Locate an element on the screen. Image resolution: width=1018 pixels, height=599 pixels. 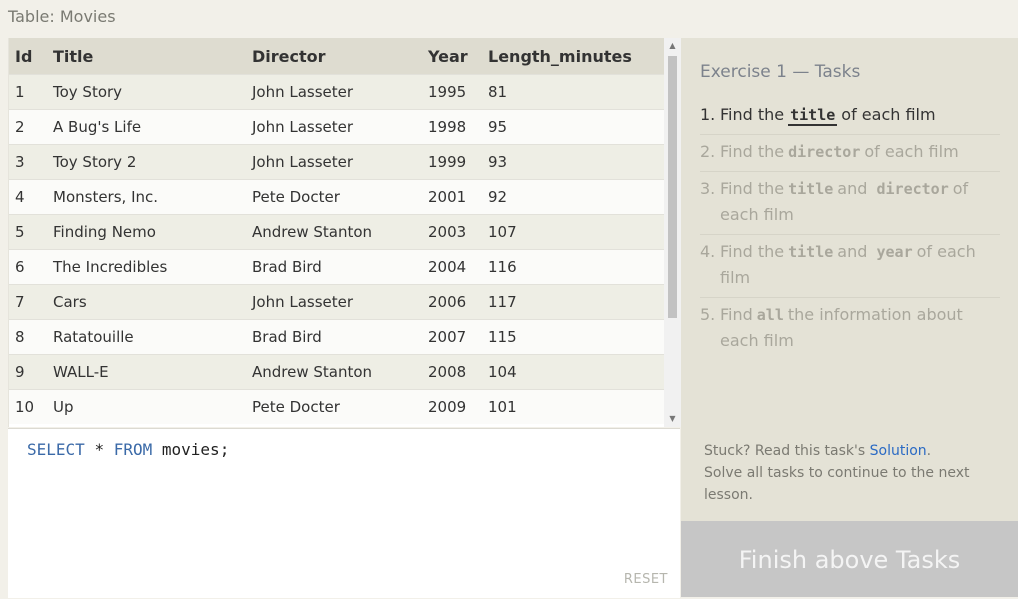
cell-id: 9 is located at coordinates (31, 372).